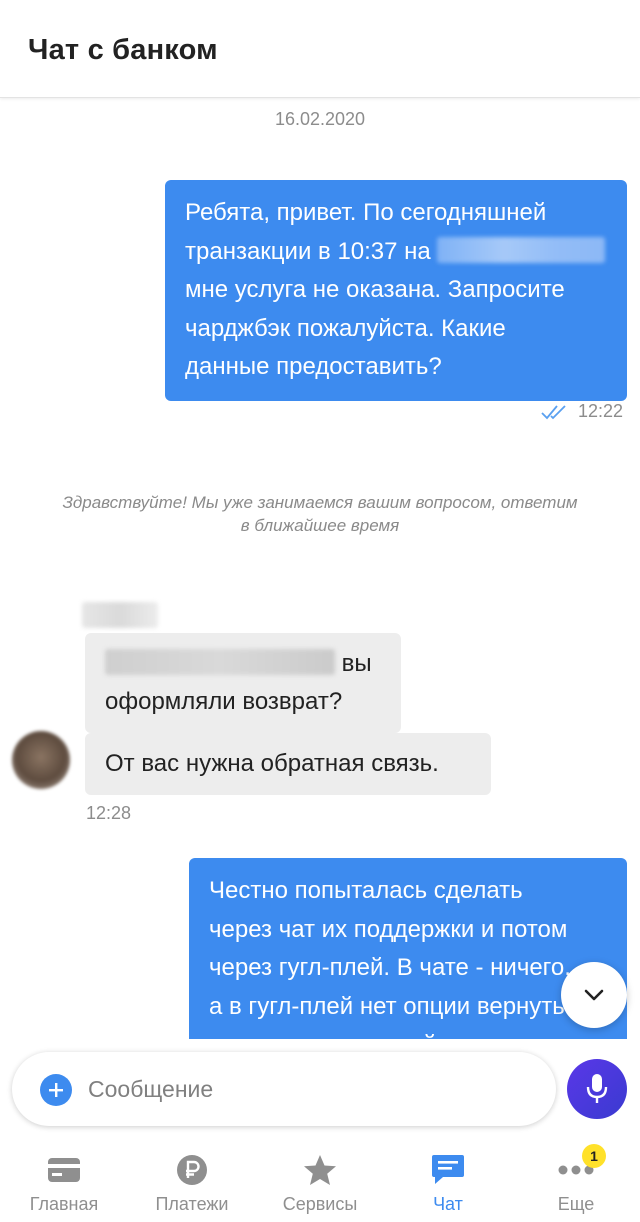 The image size is (640, 1222). What do you see at coordinates (320, 49) in the screenshot?
I see `app-header: Чат с банком` at bounding box center [320, 49].